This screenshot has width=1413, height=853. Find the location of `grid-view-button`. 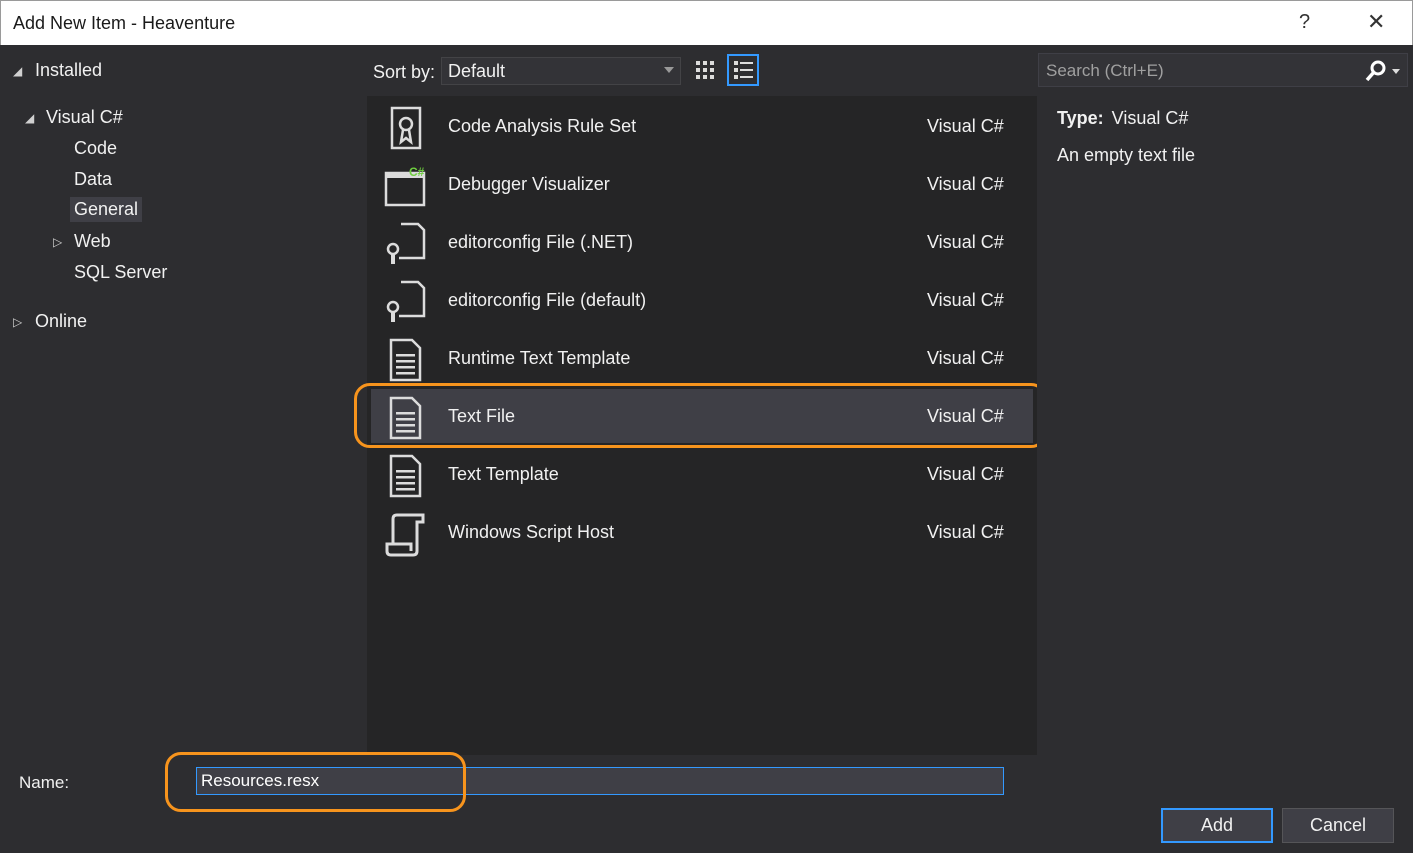

grid-view-button is located at coordinates (705, 70).